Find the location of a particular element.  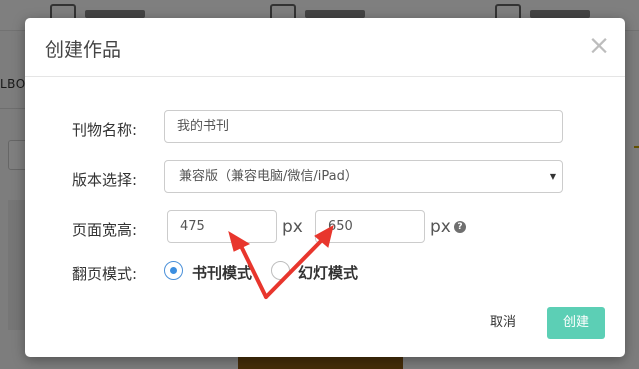

slide-mode-label: 幻灯模式 is located at coordinates (328, 272).